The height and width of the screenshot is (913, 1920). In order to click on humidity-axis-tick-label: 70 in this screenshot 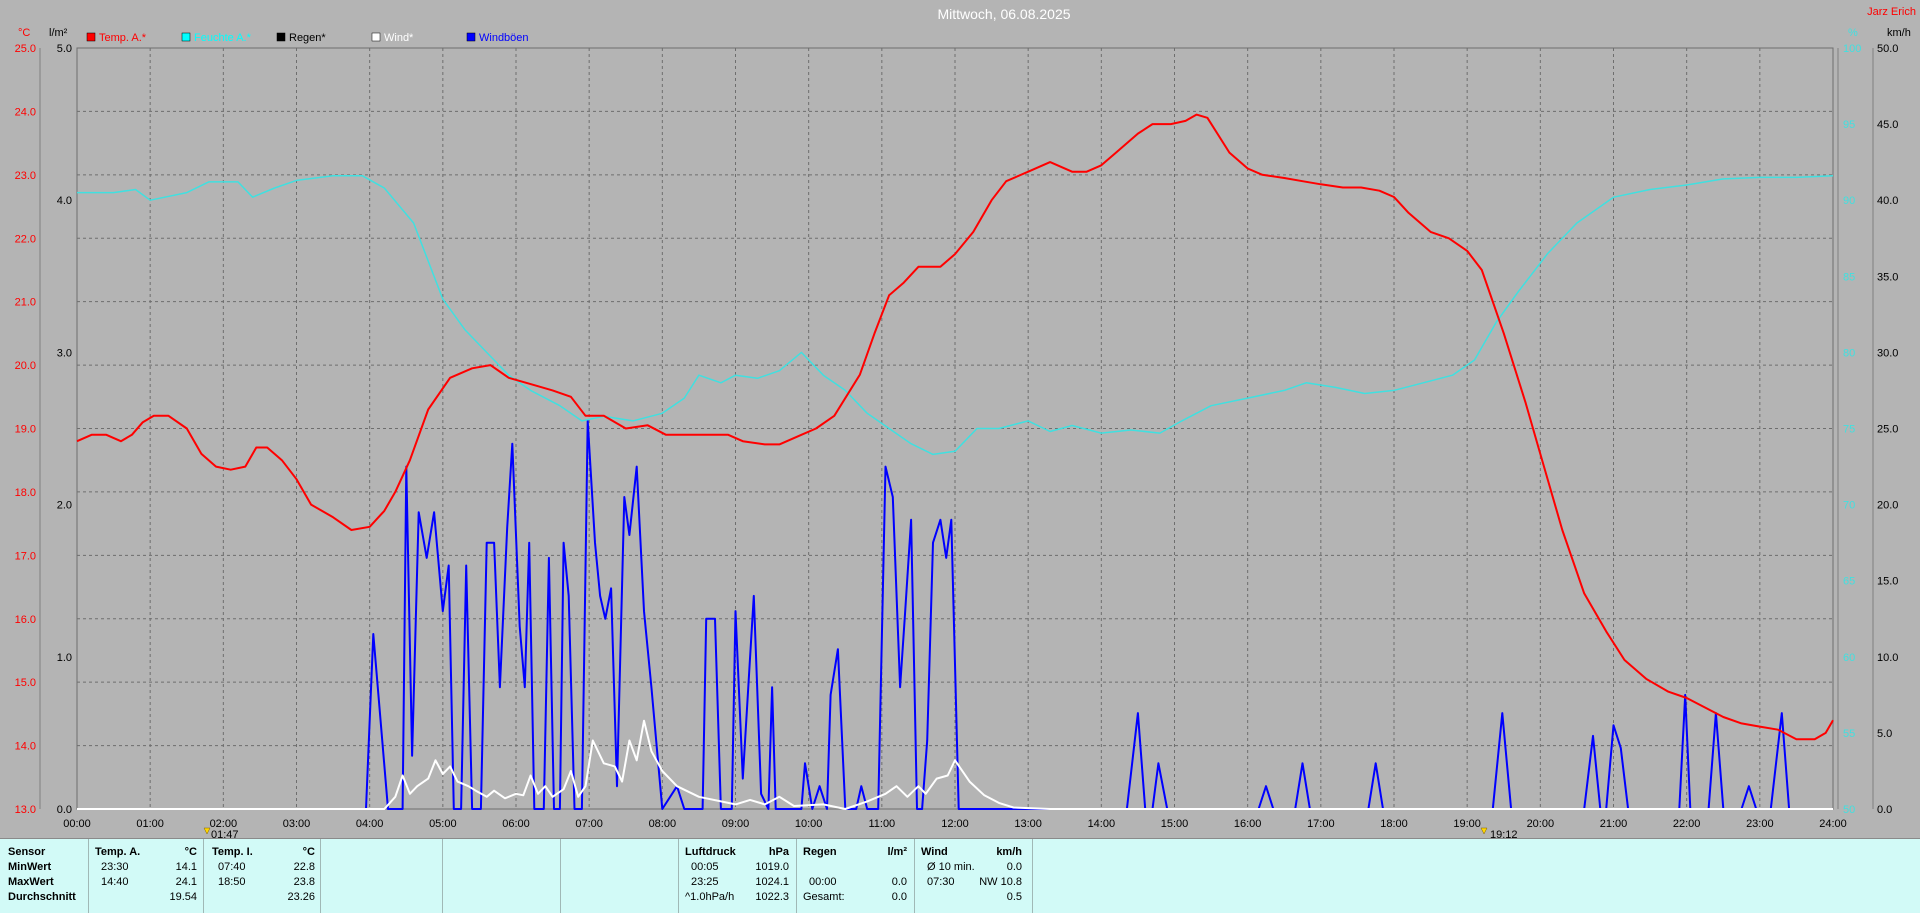, I will do `click(1849, 506)`.